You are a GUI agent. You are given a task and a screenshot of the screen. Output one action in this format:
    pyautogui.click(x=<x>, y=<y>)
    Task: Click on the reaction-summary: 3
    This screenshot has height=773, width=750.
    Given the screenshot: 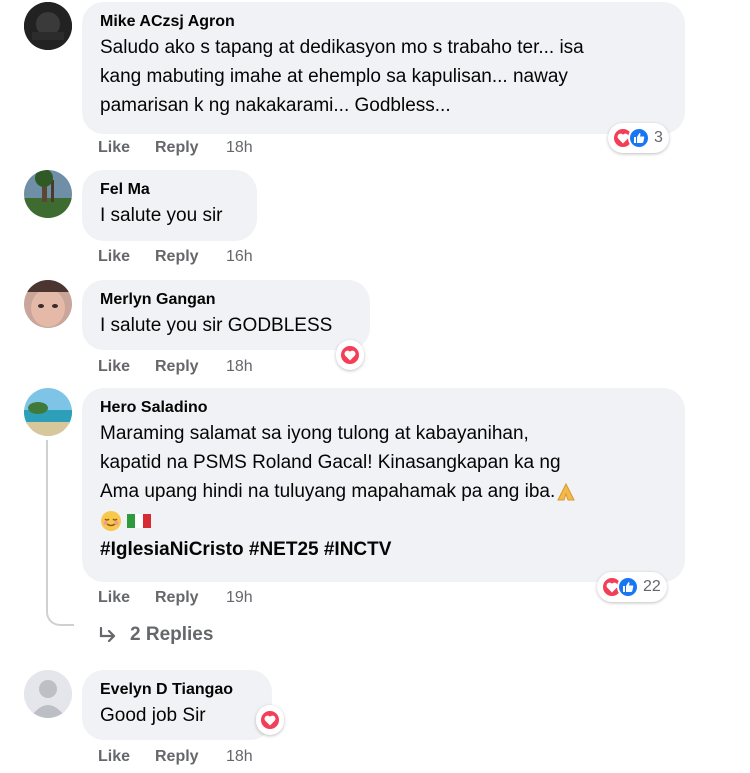 What is the action you would take?
    pyautogui.click(x=638, y=138)
    